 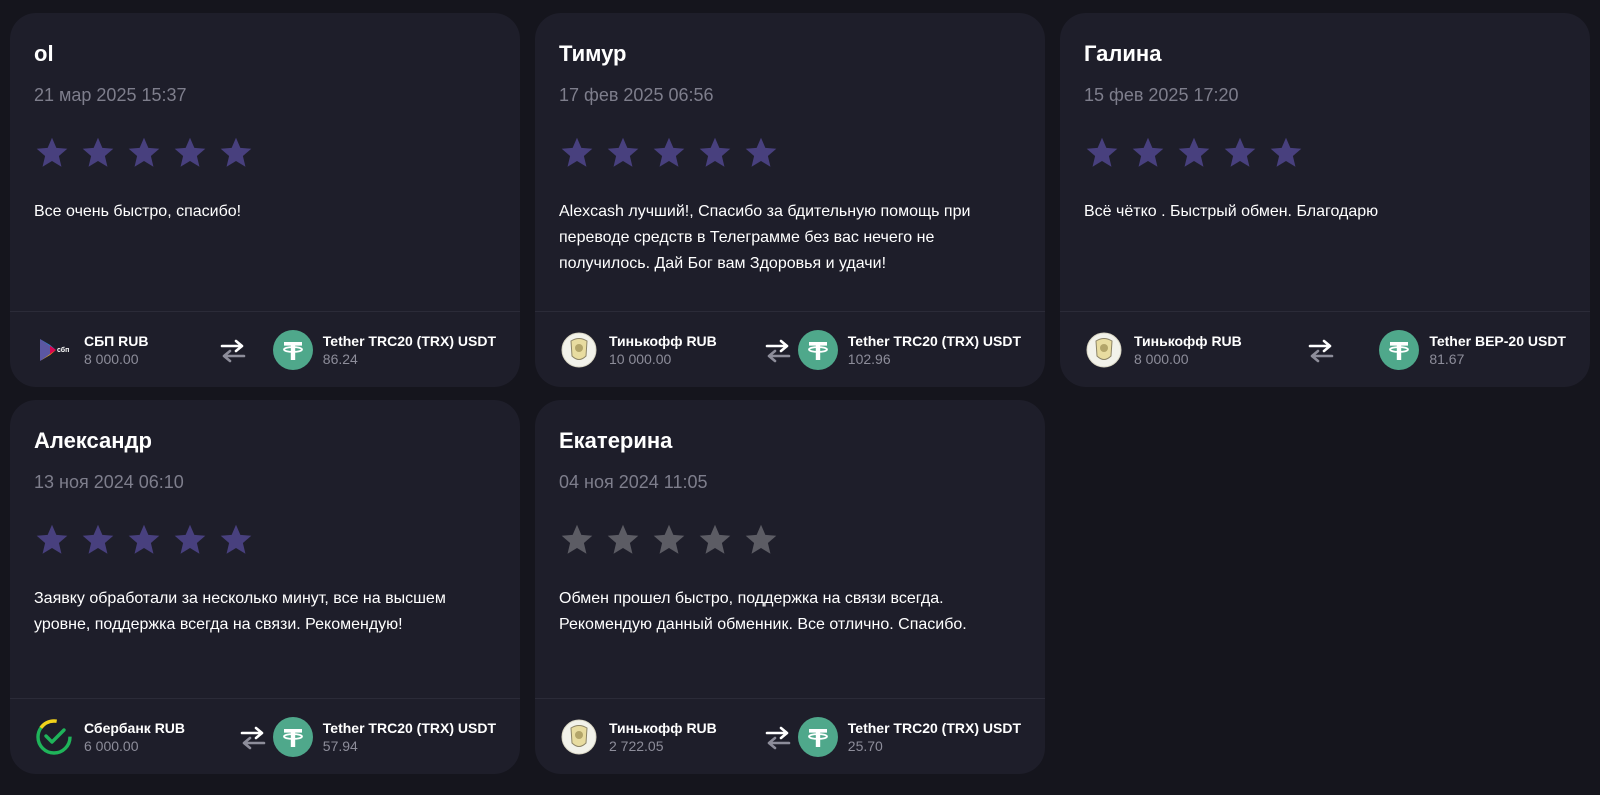 What do you see at coordinates (638, 737) in the screenshot?
I see `exchange-from: Тинькофф RUB 2 722.05` at bounding box center [638, 737].